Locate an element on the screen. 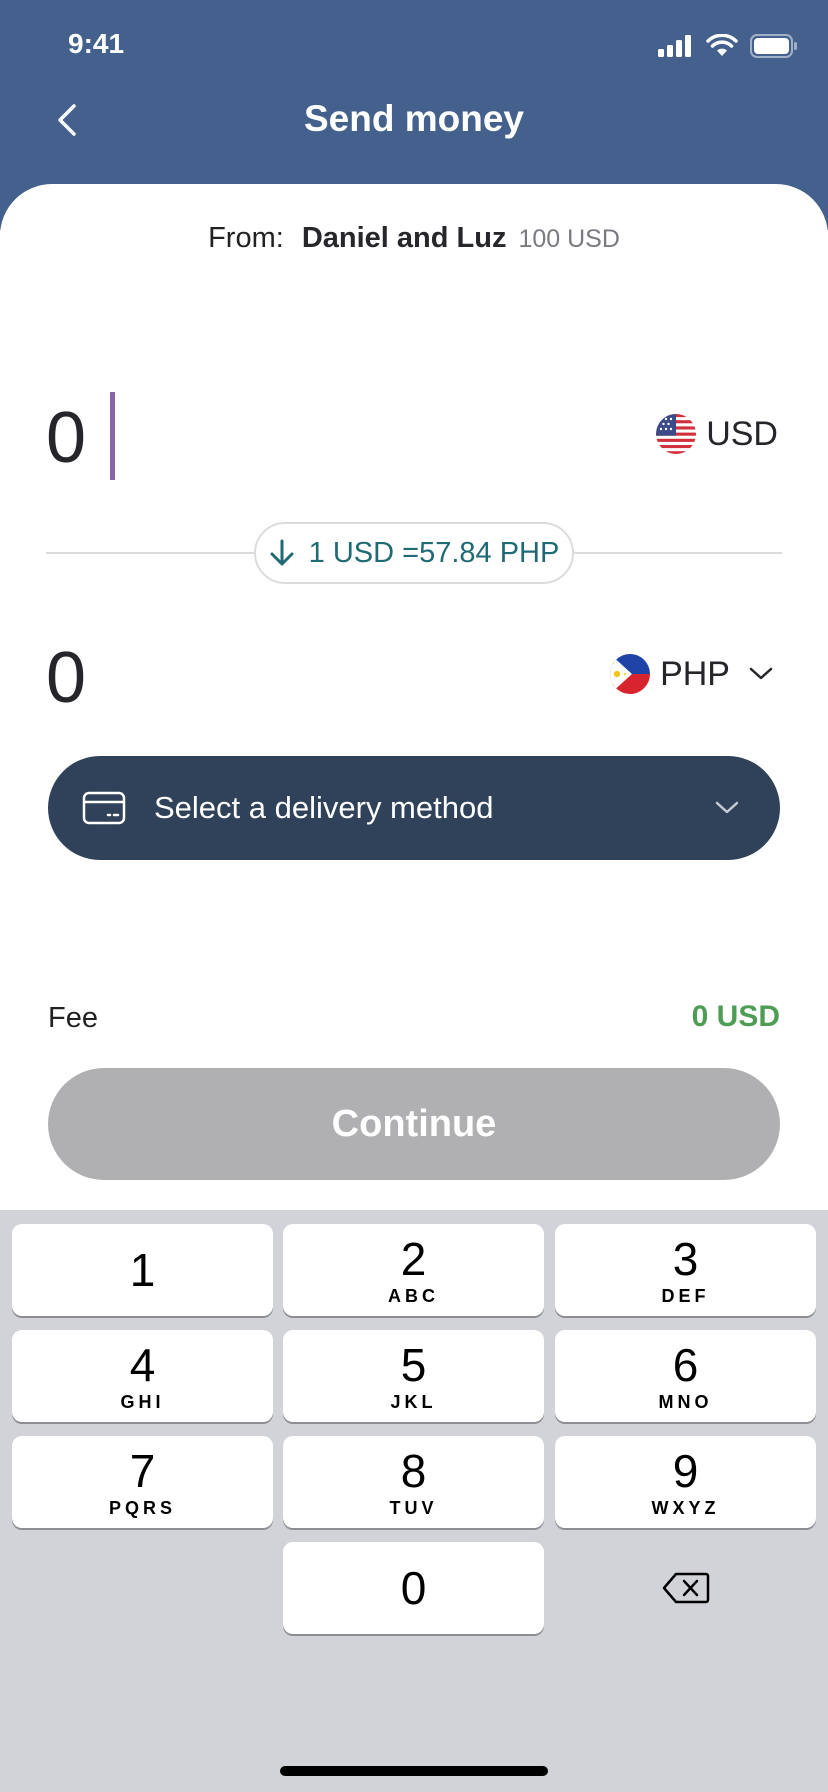 The width and height of the screenshot is (828, 1792). card-icon is located at coordinates (104, 808).